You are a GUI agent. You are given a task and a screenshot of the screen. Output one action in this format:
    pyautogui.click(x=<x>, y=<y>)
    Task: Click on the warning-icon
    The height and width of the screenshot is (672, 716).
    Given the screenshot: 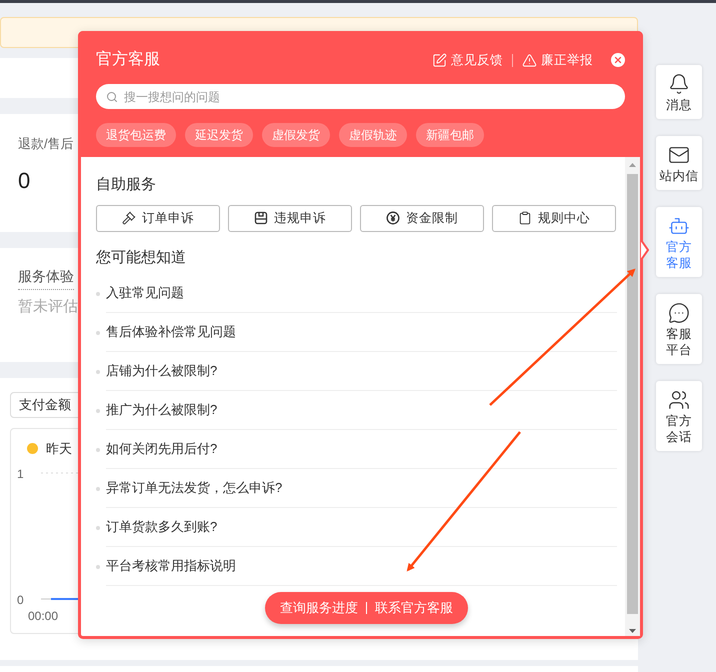 What is the action you would take?
    pyautogui.click(x=529, y=60)
    